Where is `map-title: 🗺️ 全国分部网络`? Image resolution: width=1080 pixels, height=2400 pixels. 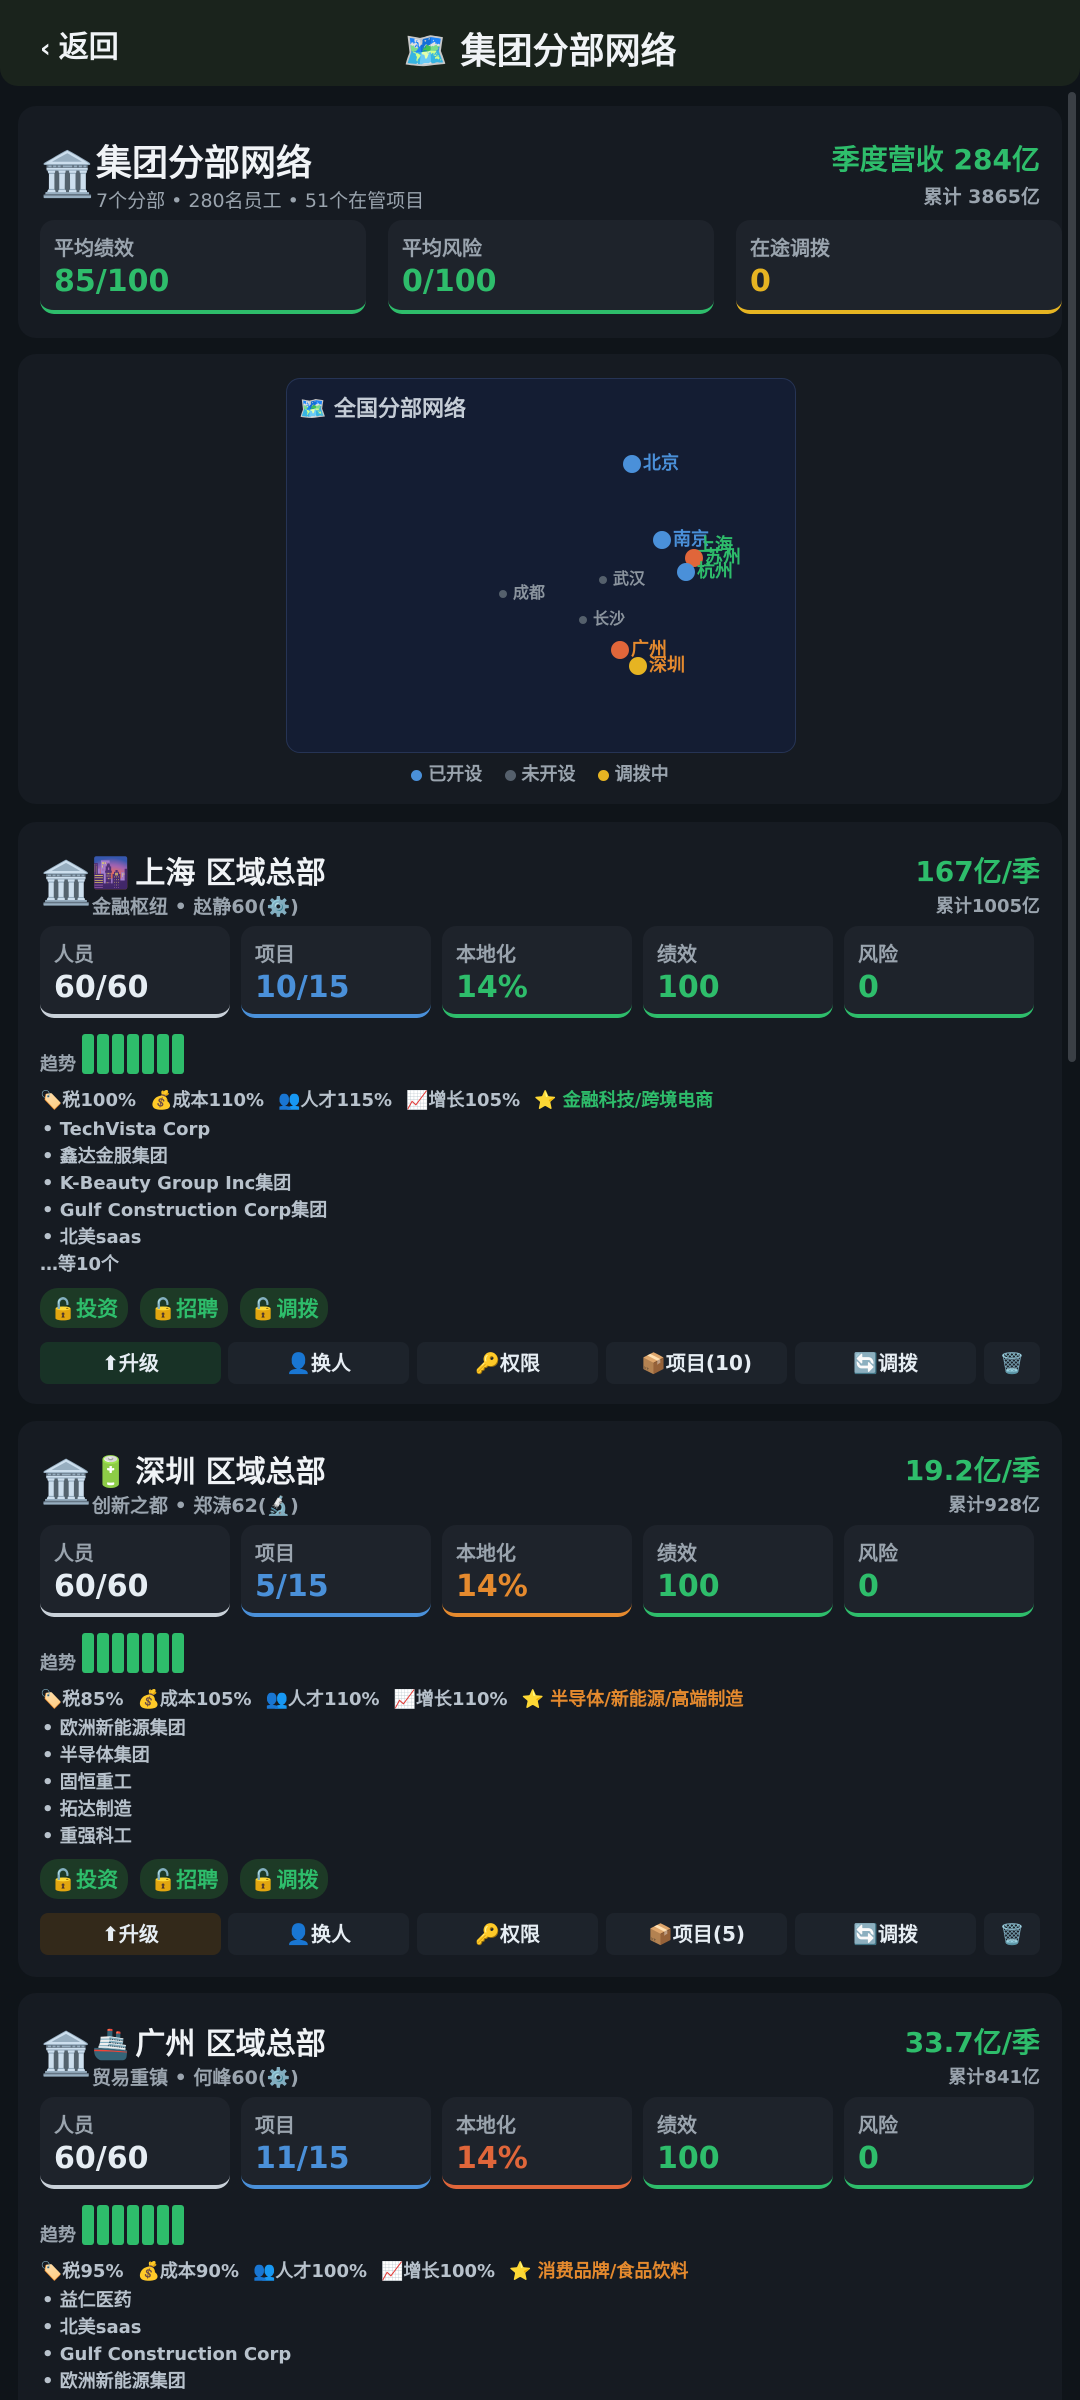
map-title: 🗺️ 全国分部网络 is located at coordinates (383, 409).